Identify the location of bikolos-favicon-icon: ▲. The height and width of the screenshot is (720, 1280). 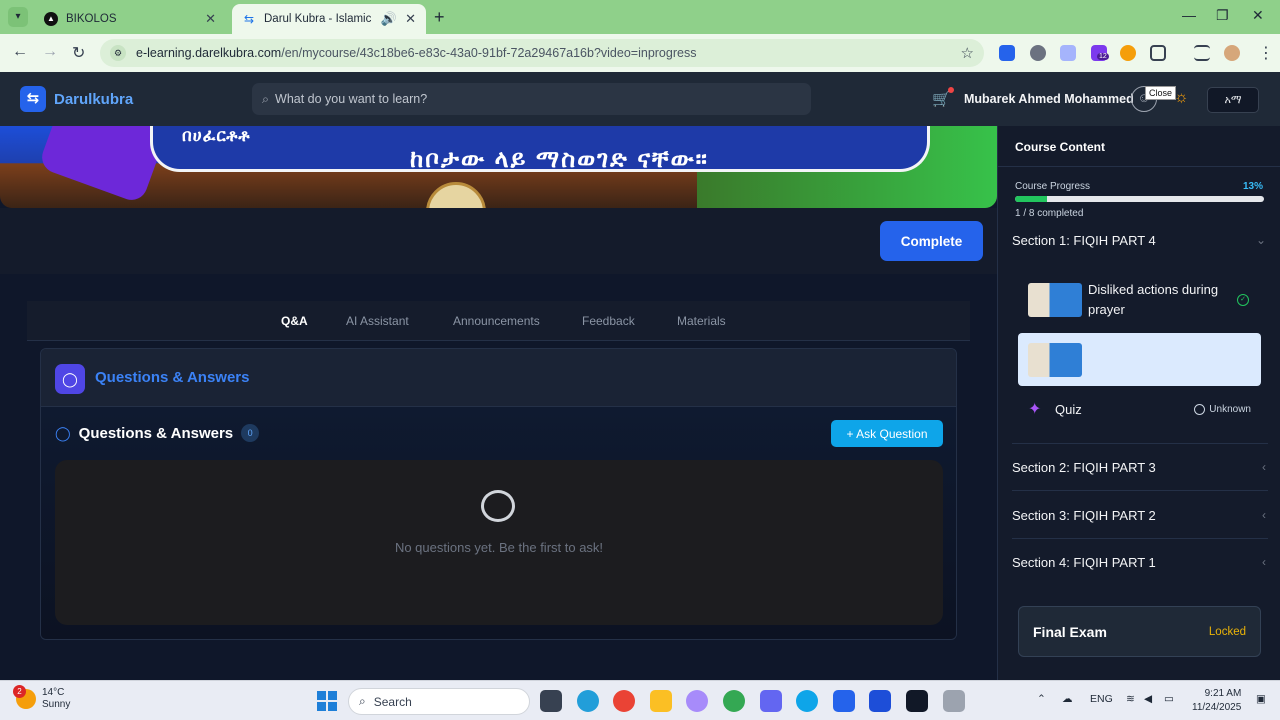
(51, 19).